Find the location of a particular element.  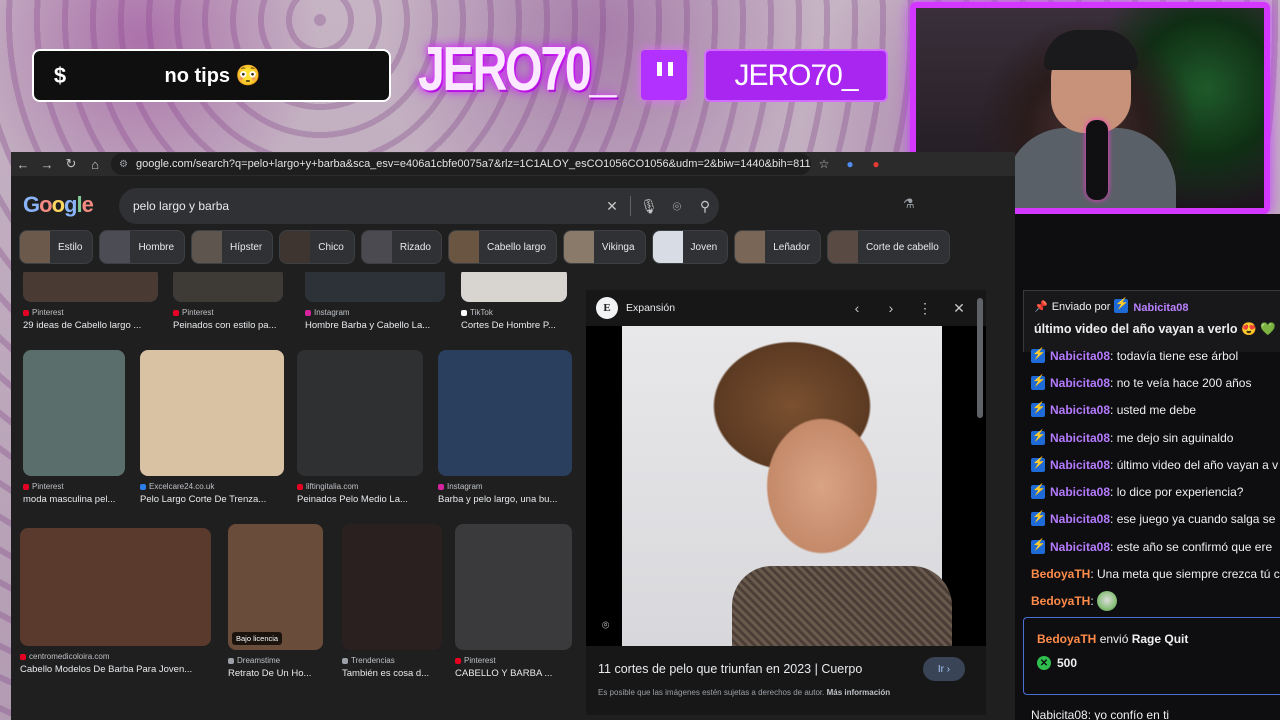

chip-hombre: Hombre is located at coordinates (142, 247).